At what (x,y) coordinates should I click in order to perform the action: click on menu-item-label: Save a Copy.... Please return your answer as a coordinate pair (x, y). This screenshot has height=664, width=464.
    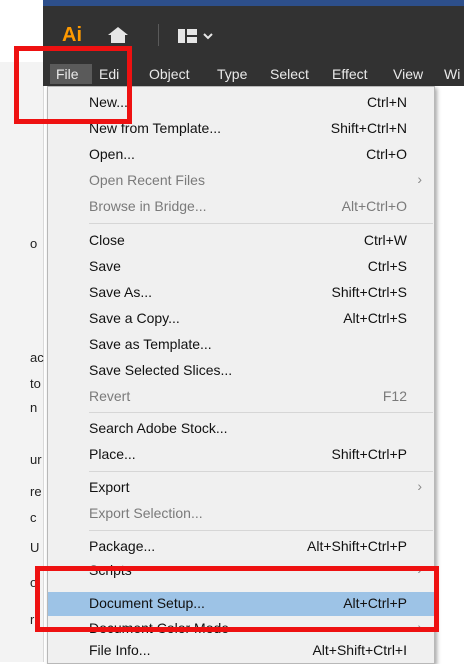
    Looking at the image, I should click on (134, 318).